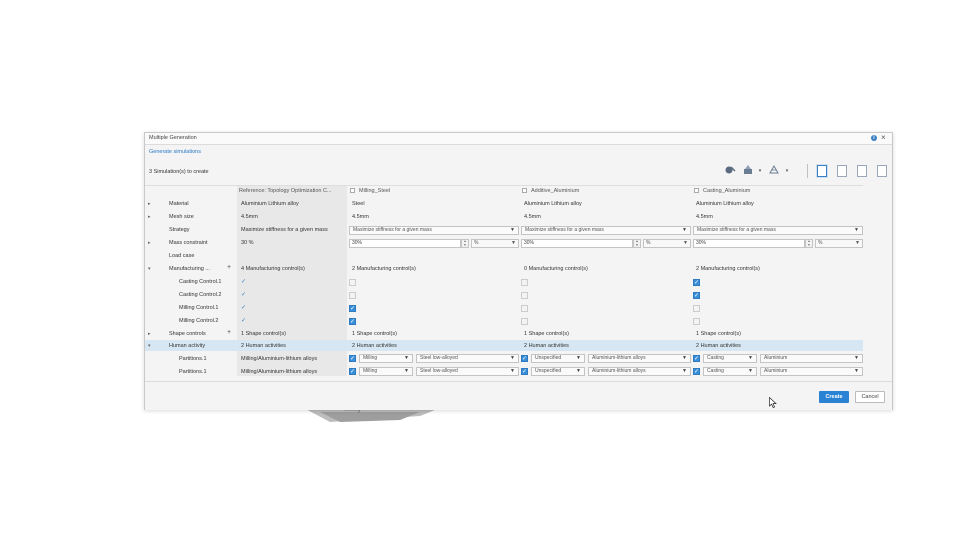 The width and height of the screenshot is (960, 539). I want to click on select-value: Unspecified, so click(548, 371).